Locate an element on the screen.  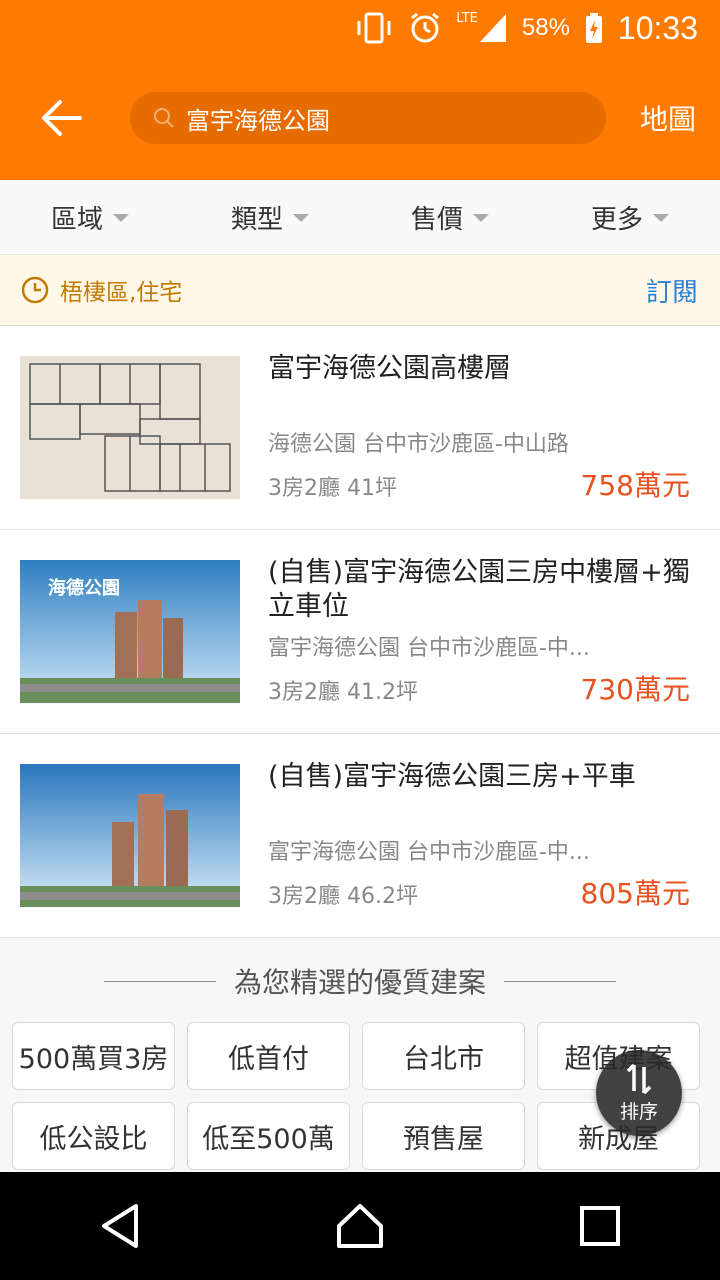
sort-label: 排序 is located at coordinates (638, 1111).